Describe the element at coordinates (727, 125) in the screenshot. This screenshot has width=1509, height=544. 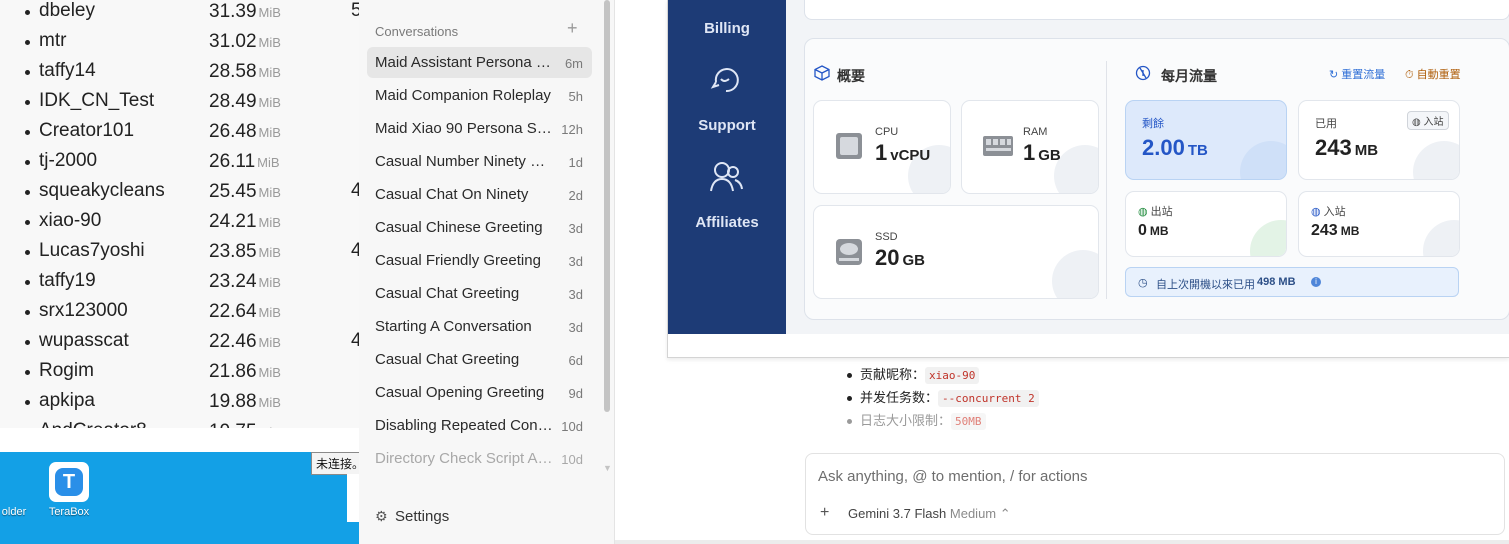
I see `nav-support: Support` at that location.